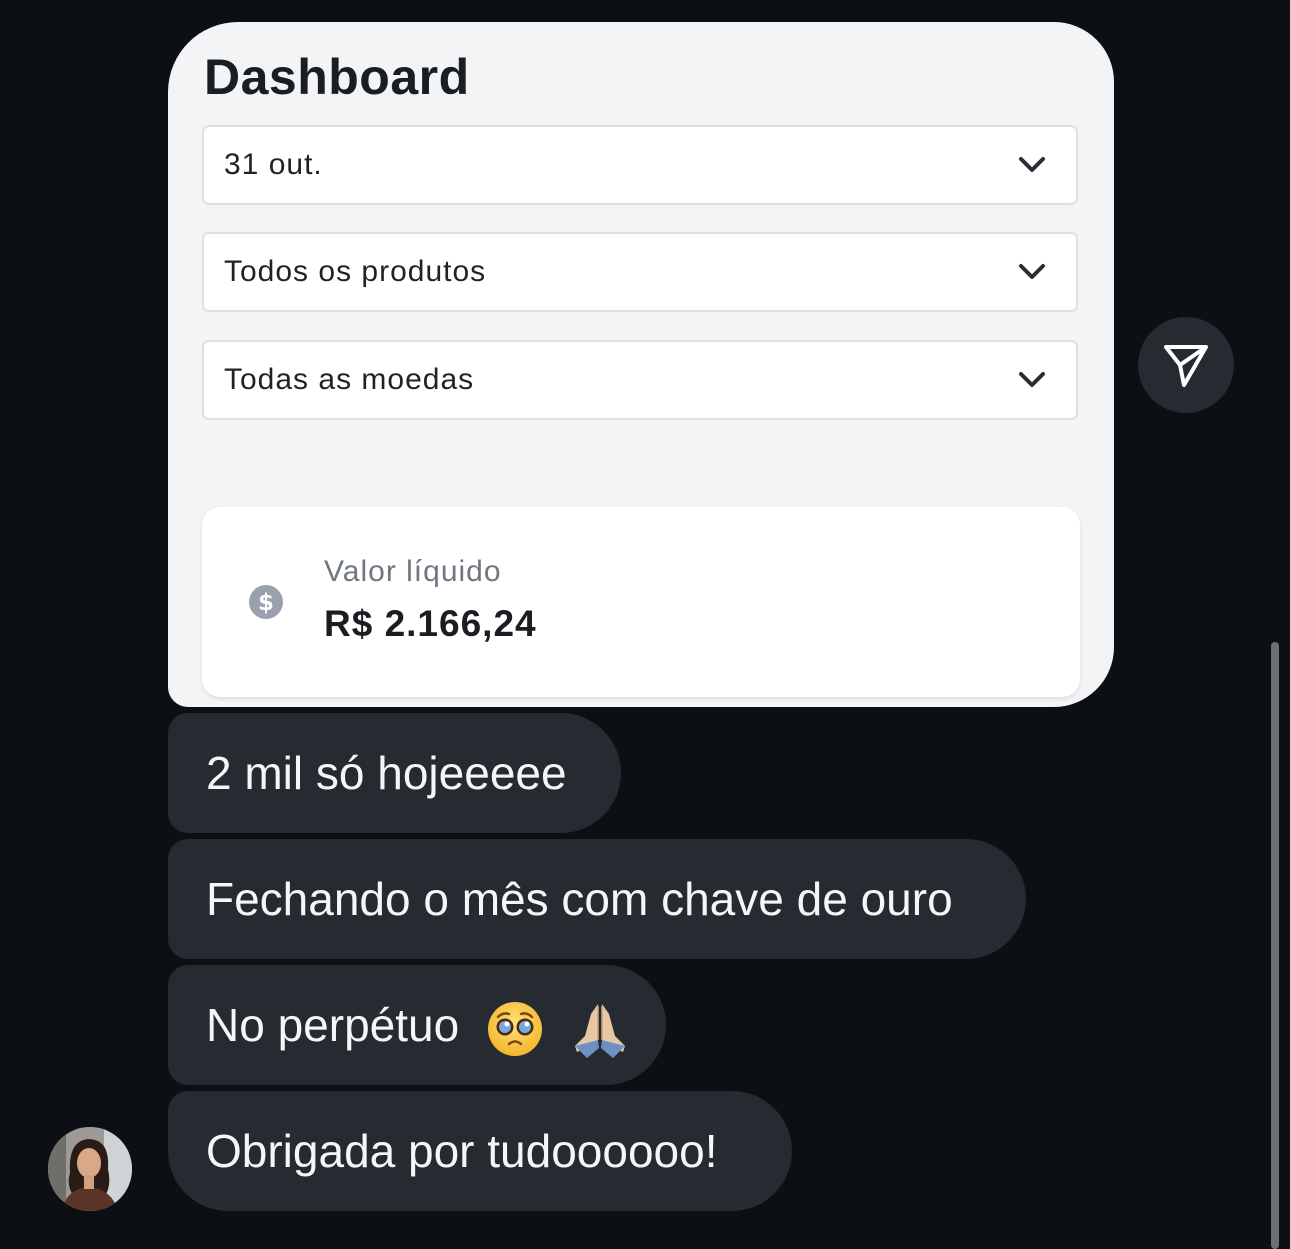  Describe the element at coordinates (349, 379) in the screenshot. I see `currencies-select-value: Todas as moedas` at that location.